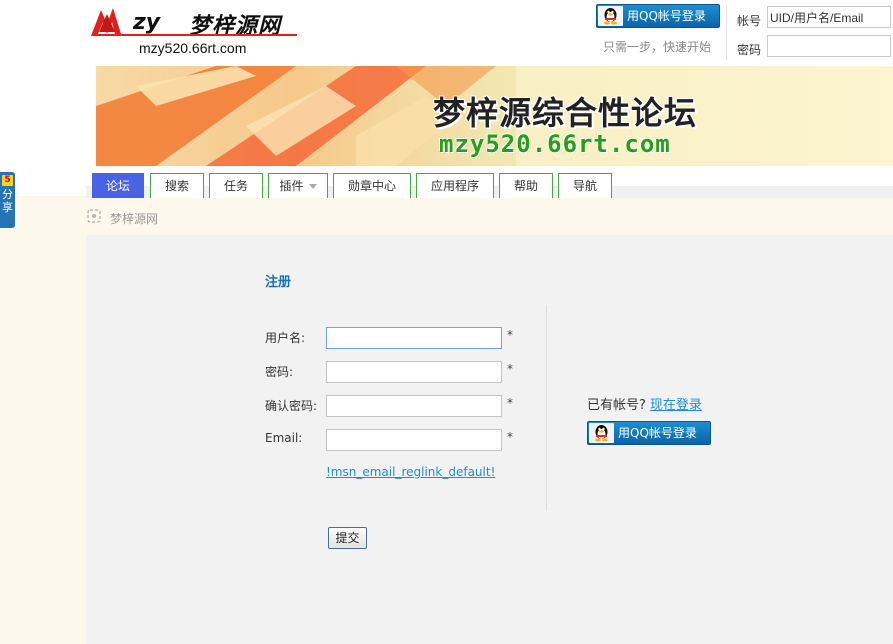  Describe the element at coordinates (657, 433) in the screenshot. I see `qq-login-label-side: 用QQ帐号登录` at that location.